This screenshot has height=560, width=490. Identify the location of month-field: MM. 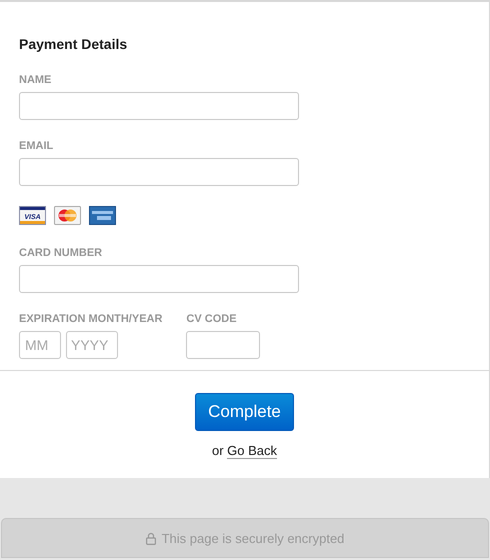
(40, 345).